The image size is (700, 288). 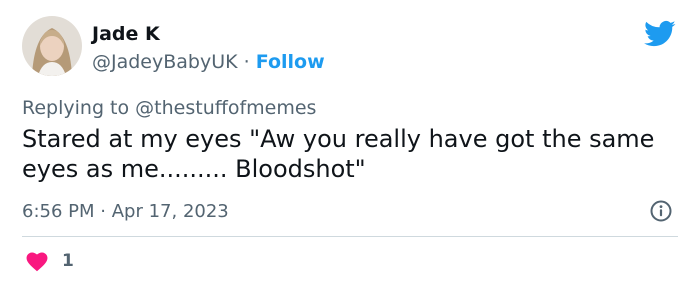 What do you see at coordinates (37, 262) in the screenshot?
I see `heart-icon` at bounding box center [37, 262].